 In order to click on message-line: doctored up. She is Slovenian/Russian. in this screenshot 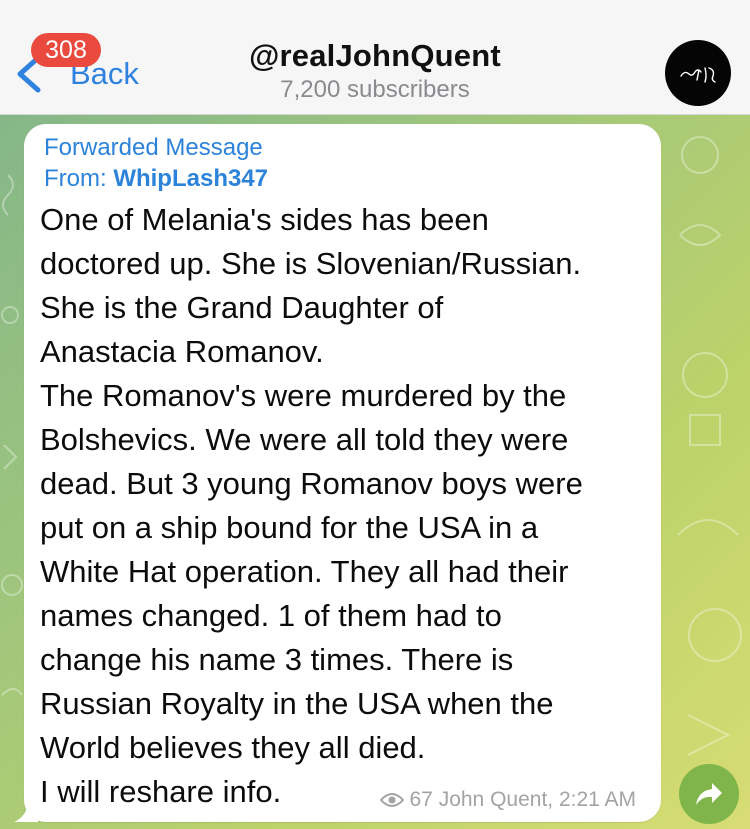, I will do `click(311, 263)`.